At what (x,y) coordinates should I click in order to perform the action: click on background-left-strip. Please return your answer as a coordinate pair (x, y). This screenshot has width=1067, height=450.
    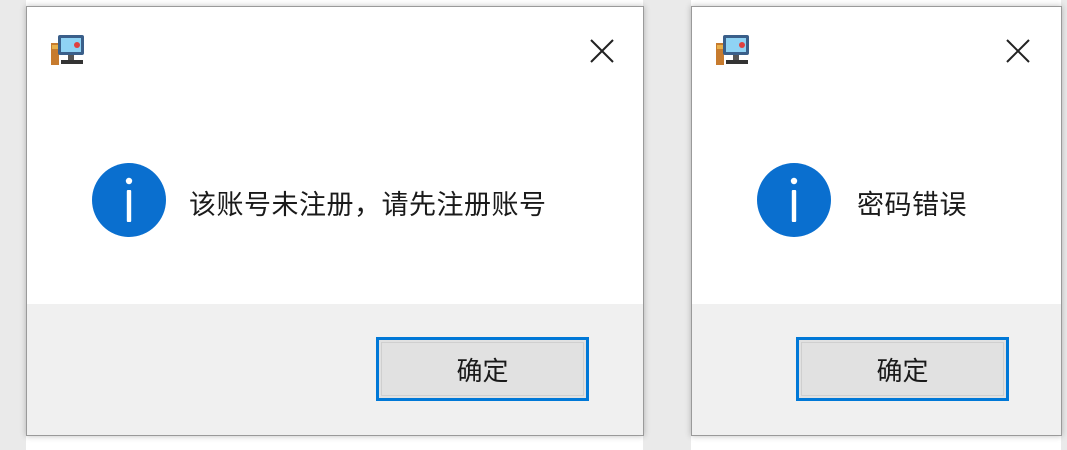
    Looking at the image, I should click on (13, 225).